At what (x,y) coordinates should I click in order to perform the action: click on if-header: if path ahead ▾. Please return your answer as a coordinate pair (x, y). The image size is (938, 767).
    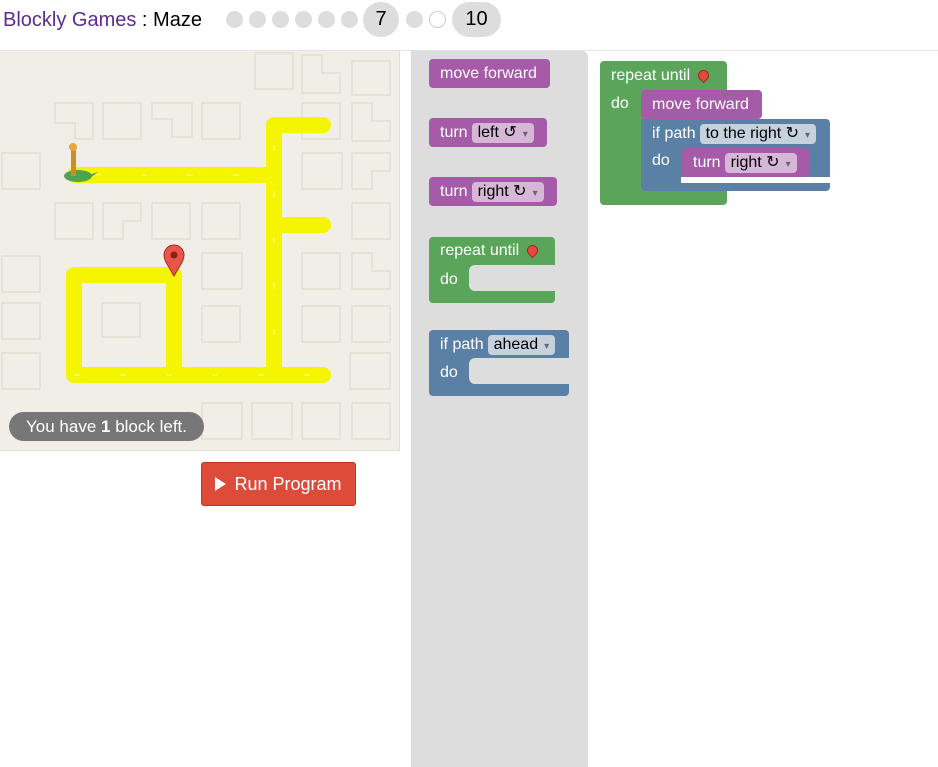
    Looking at the image, I should click on (498, 345).